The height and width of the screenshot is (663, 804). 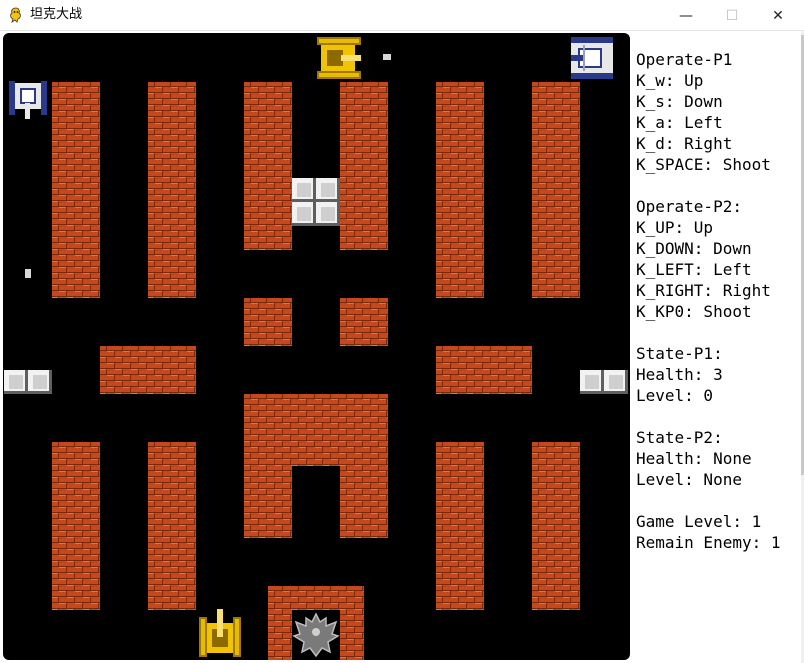 What do you see at coordinates (778, 15) in the screenshot?
I see `close-button: ✕` at bounding box center [778, 15].